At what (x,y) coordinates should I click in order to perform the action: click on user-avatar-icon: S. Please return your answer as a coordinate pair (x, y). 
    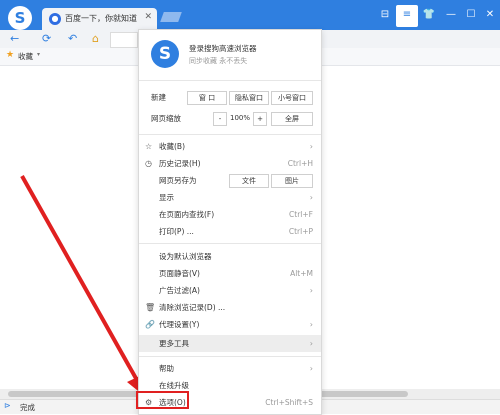
    Looking at the image, I should click on (165, 54).